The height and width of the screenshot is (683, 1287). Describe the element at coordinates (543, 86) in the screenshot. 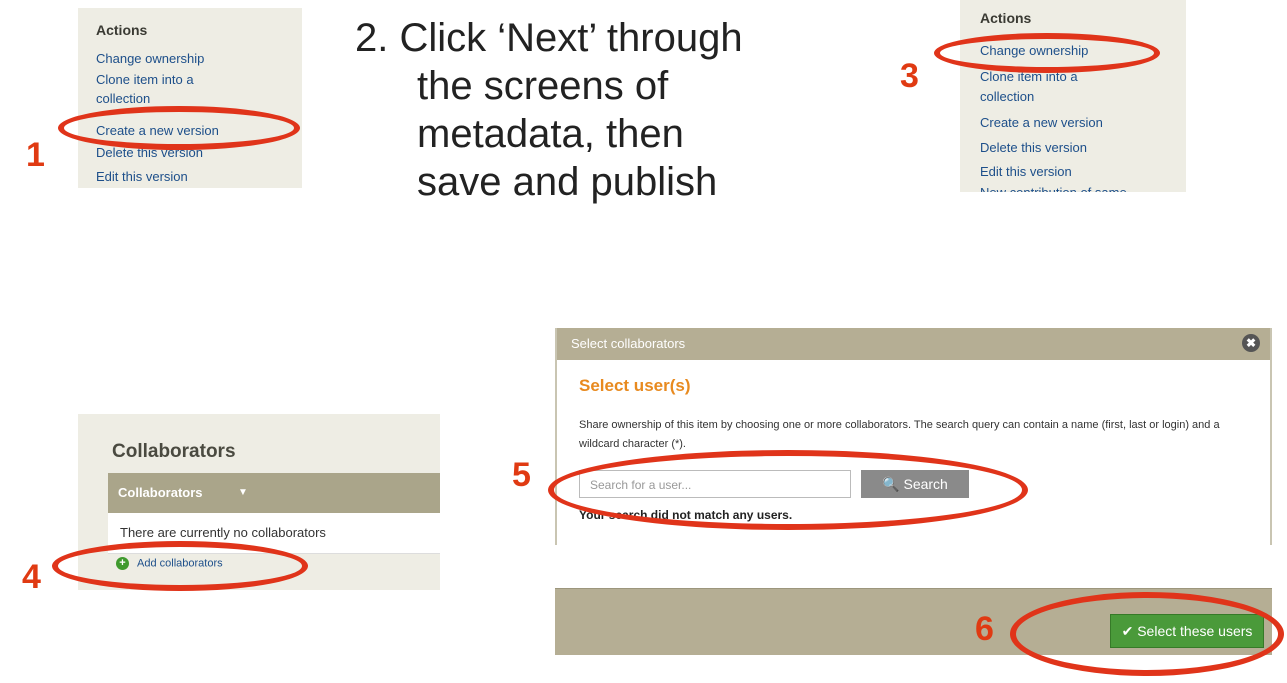

I see `instruction-line-2: the screens of` at that location.